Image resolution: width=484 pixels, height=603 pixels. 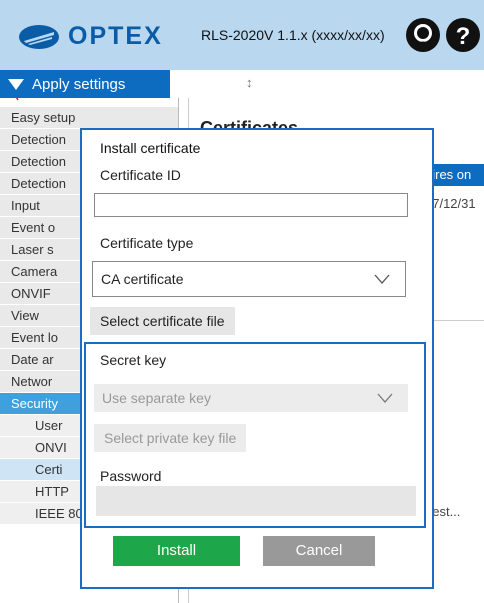 I want to click on resize-handle-icon: ↕, so click(x=249, y=82).